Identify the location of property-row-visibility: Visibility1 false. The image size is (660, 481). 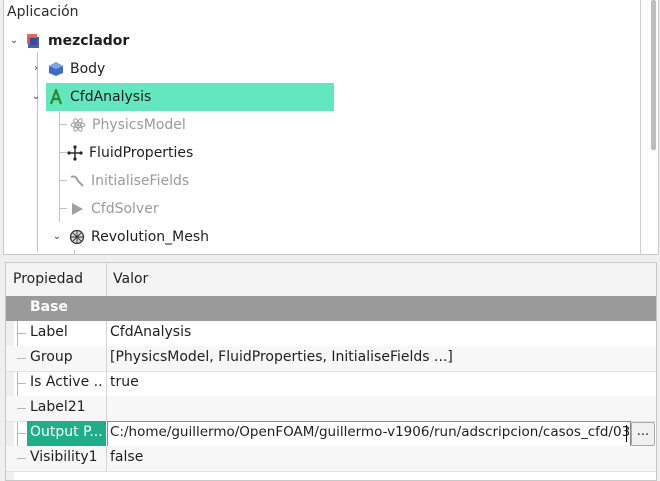
(331, 459).